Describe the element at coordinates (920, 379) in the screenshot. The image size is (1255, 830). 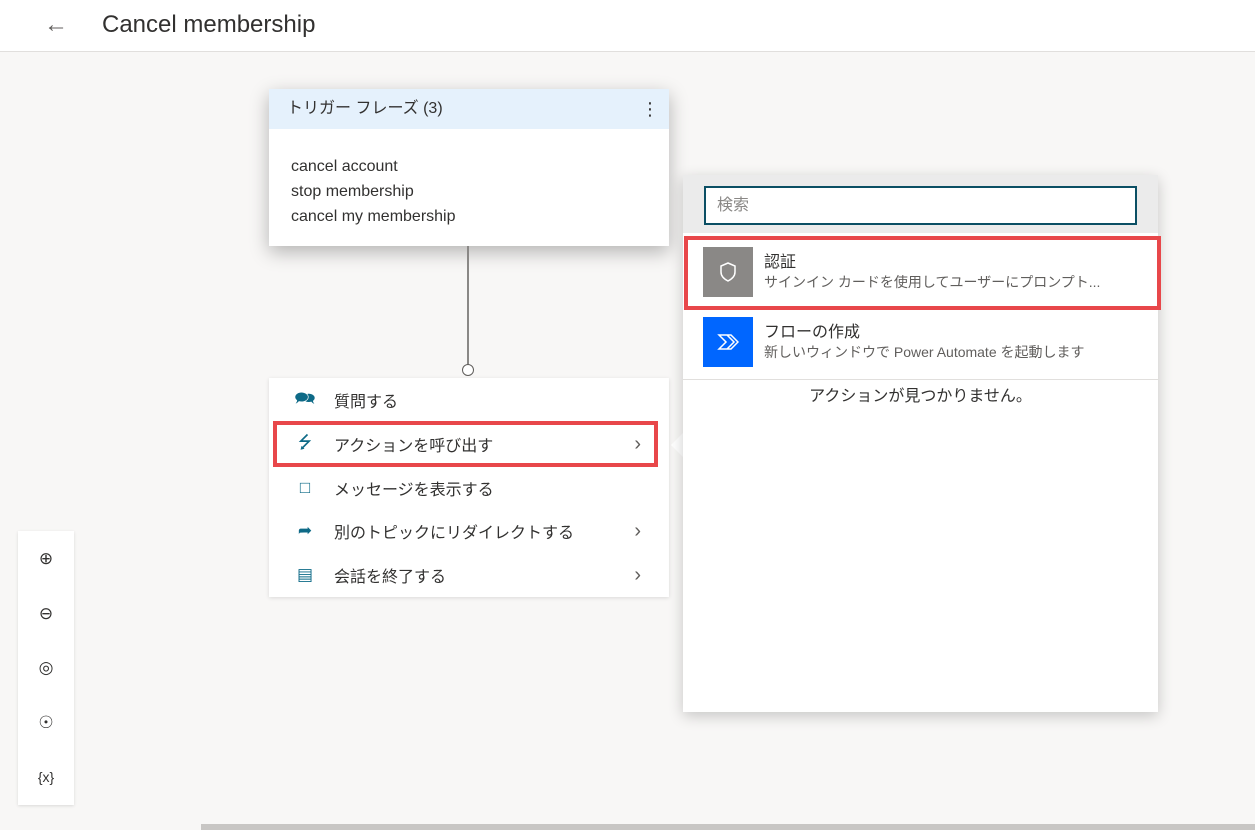
I see `divider` at that location.